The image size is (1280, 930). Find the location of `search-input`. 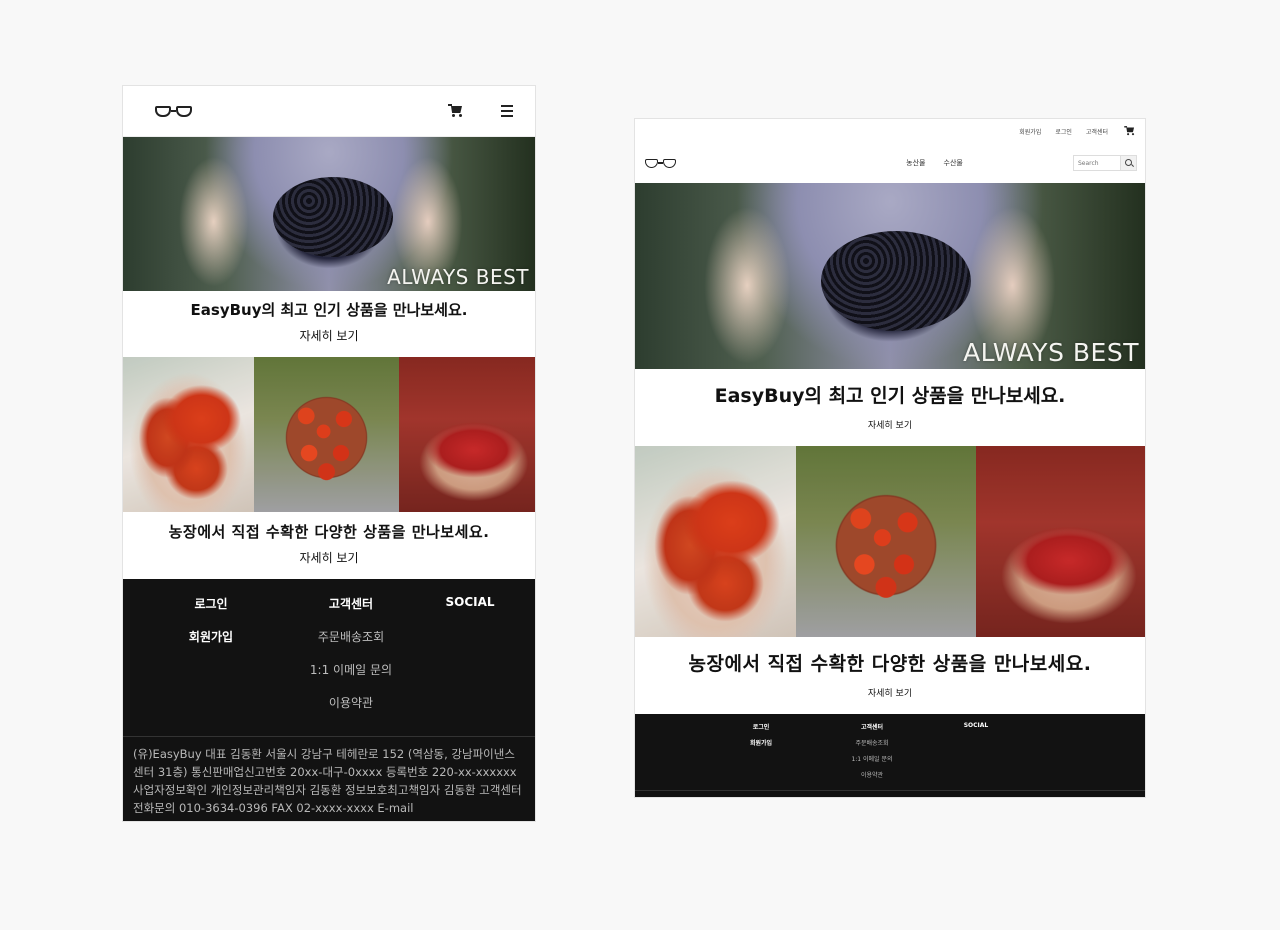

search-input is located at coordinates (1097, 163).